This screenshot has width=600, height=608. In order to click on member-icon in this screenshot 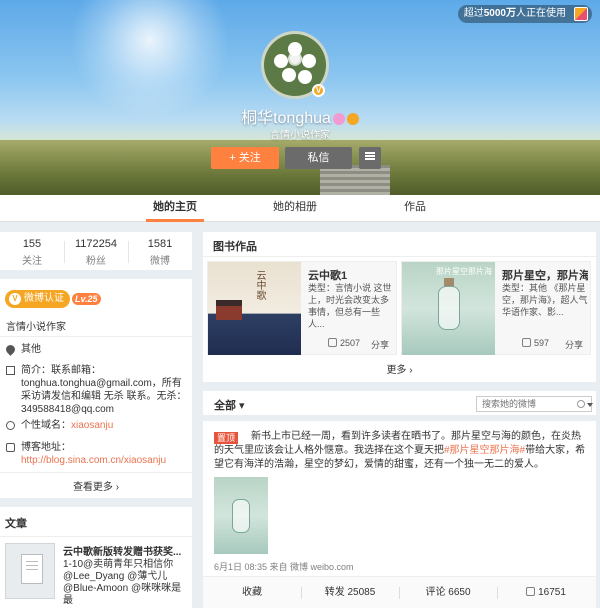, I will do `click(352, 118)`.